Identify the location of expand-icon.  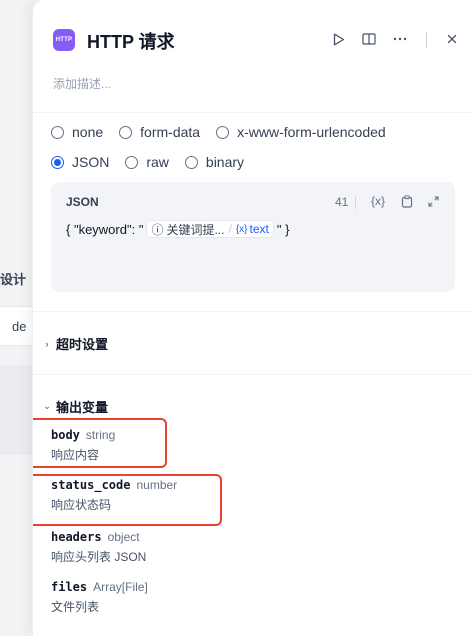
(433, 201).